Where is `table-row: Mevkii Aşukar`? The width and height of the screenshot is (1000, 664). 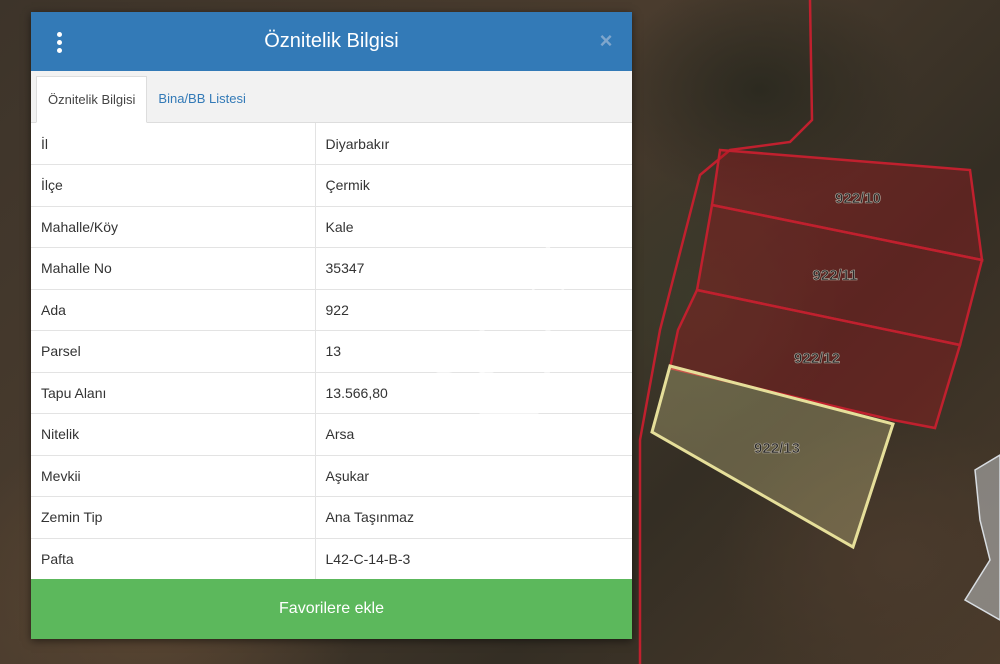 table-row: Mevkii Aşukar is located at coordinates (331, 476).